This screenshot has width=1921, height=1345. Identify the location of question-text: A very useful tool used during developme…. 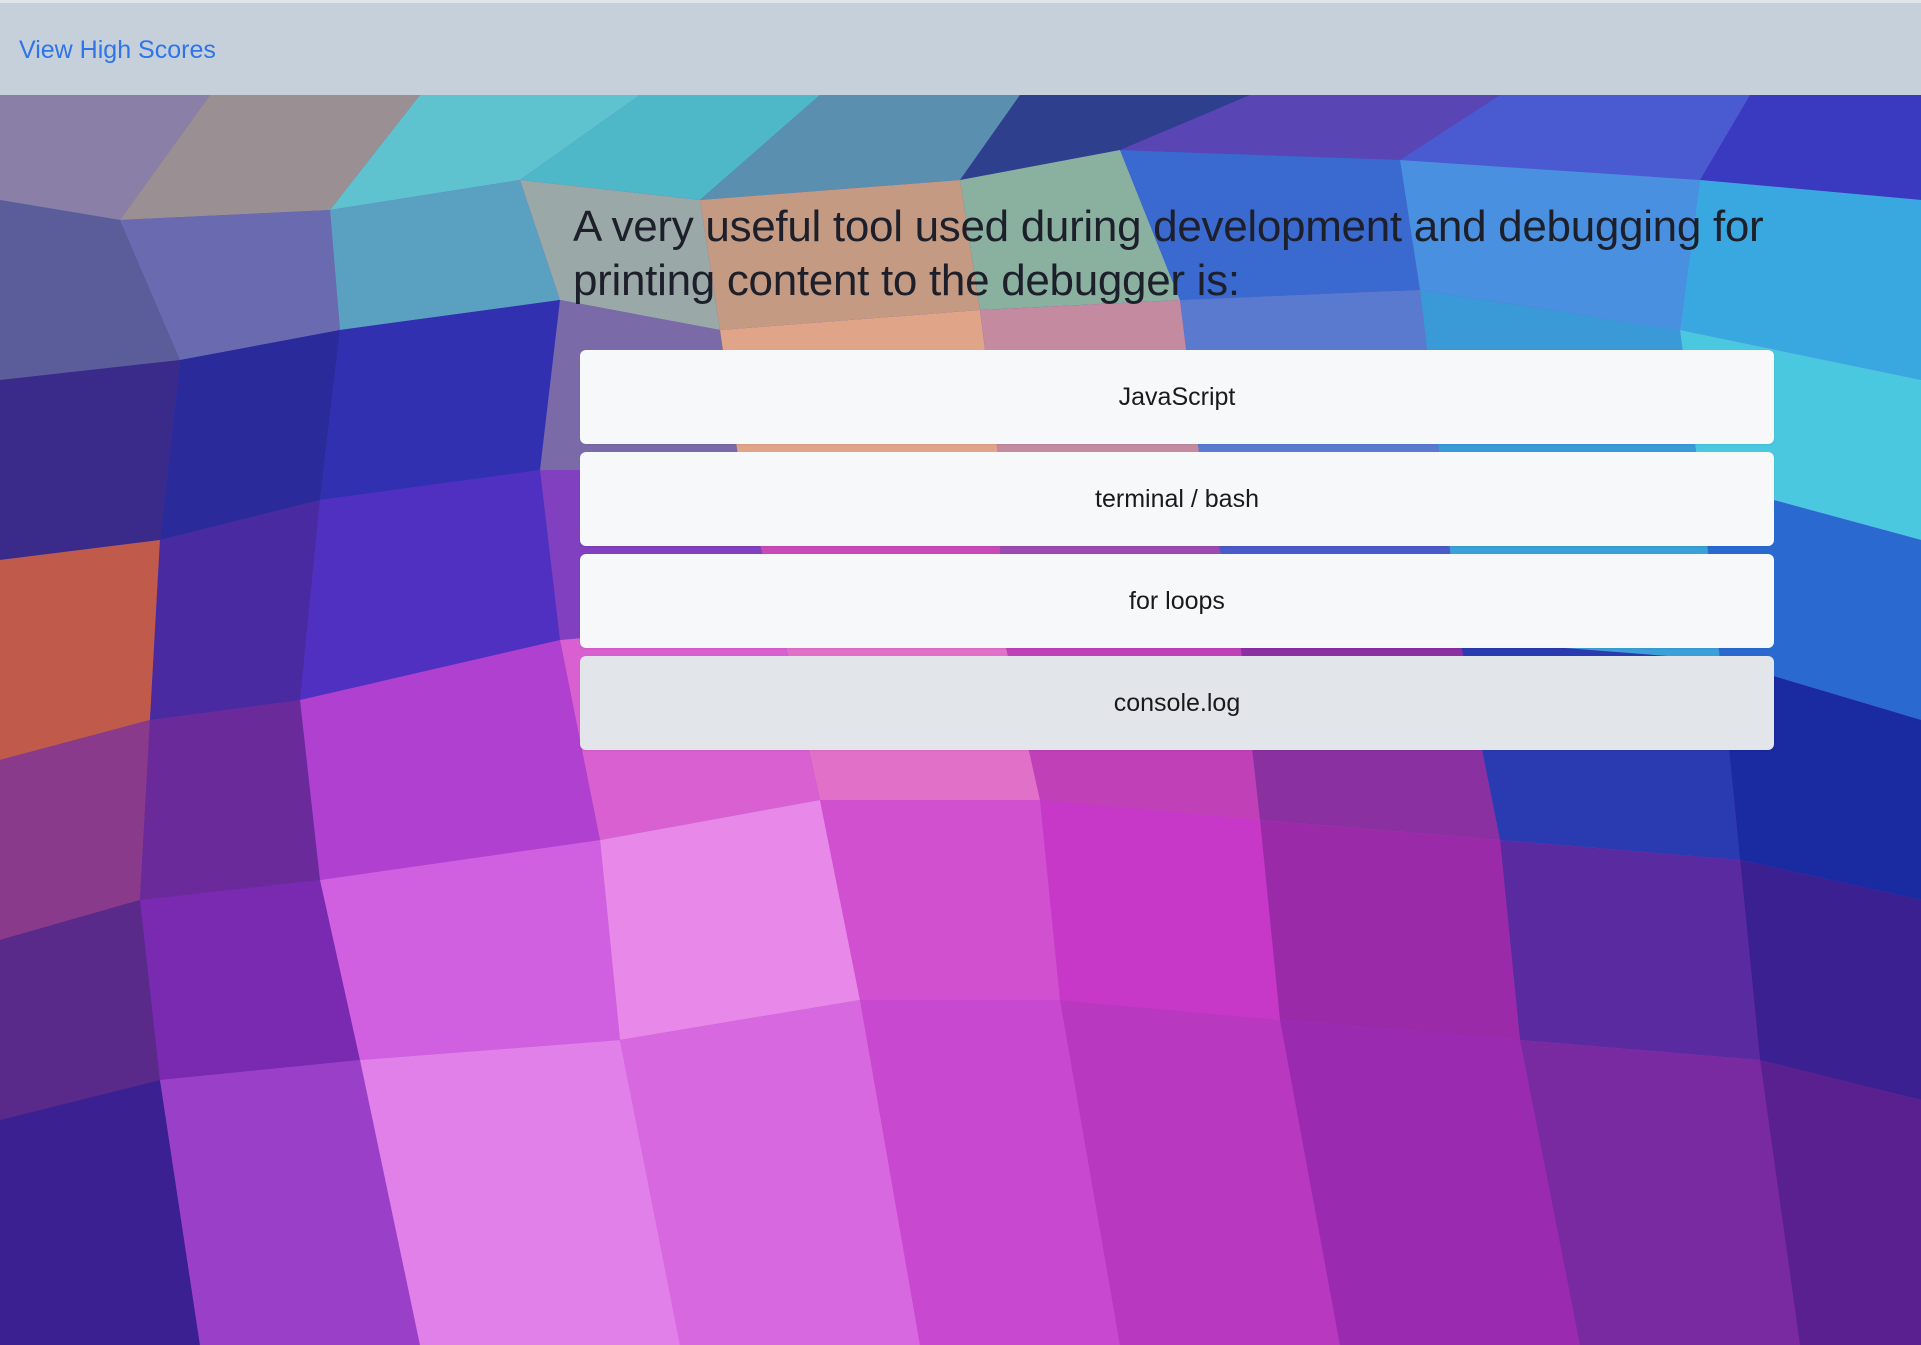
(1168, 253).